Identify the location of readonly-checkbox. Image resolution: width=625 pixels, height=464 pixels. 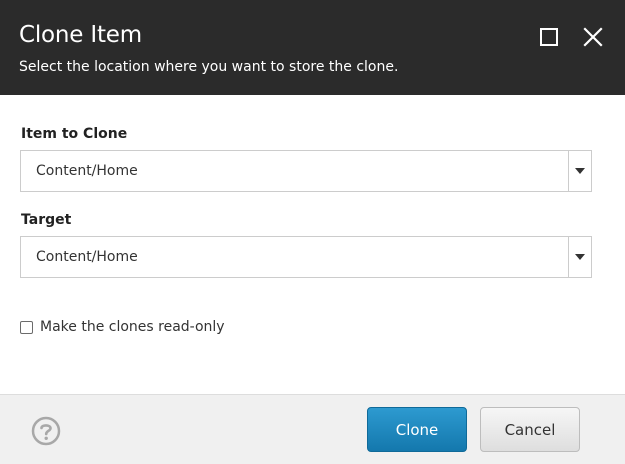
(26, 327).